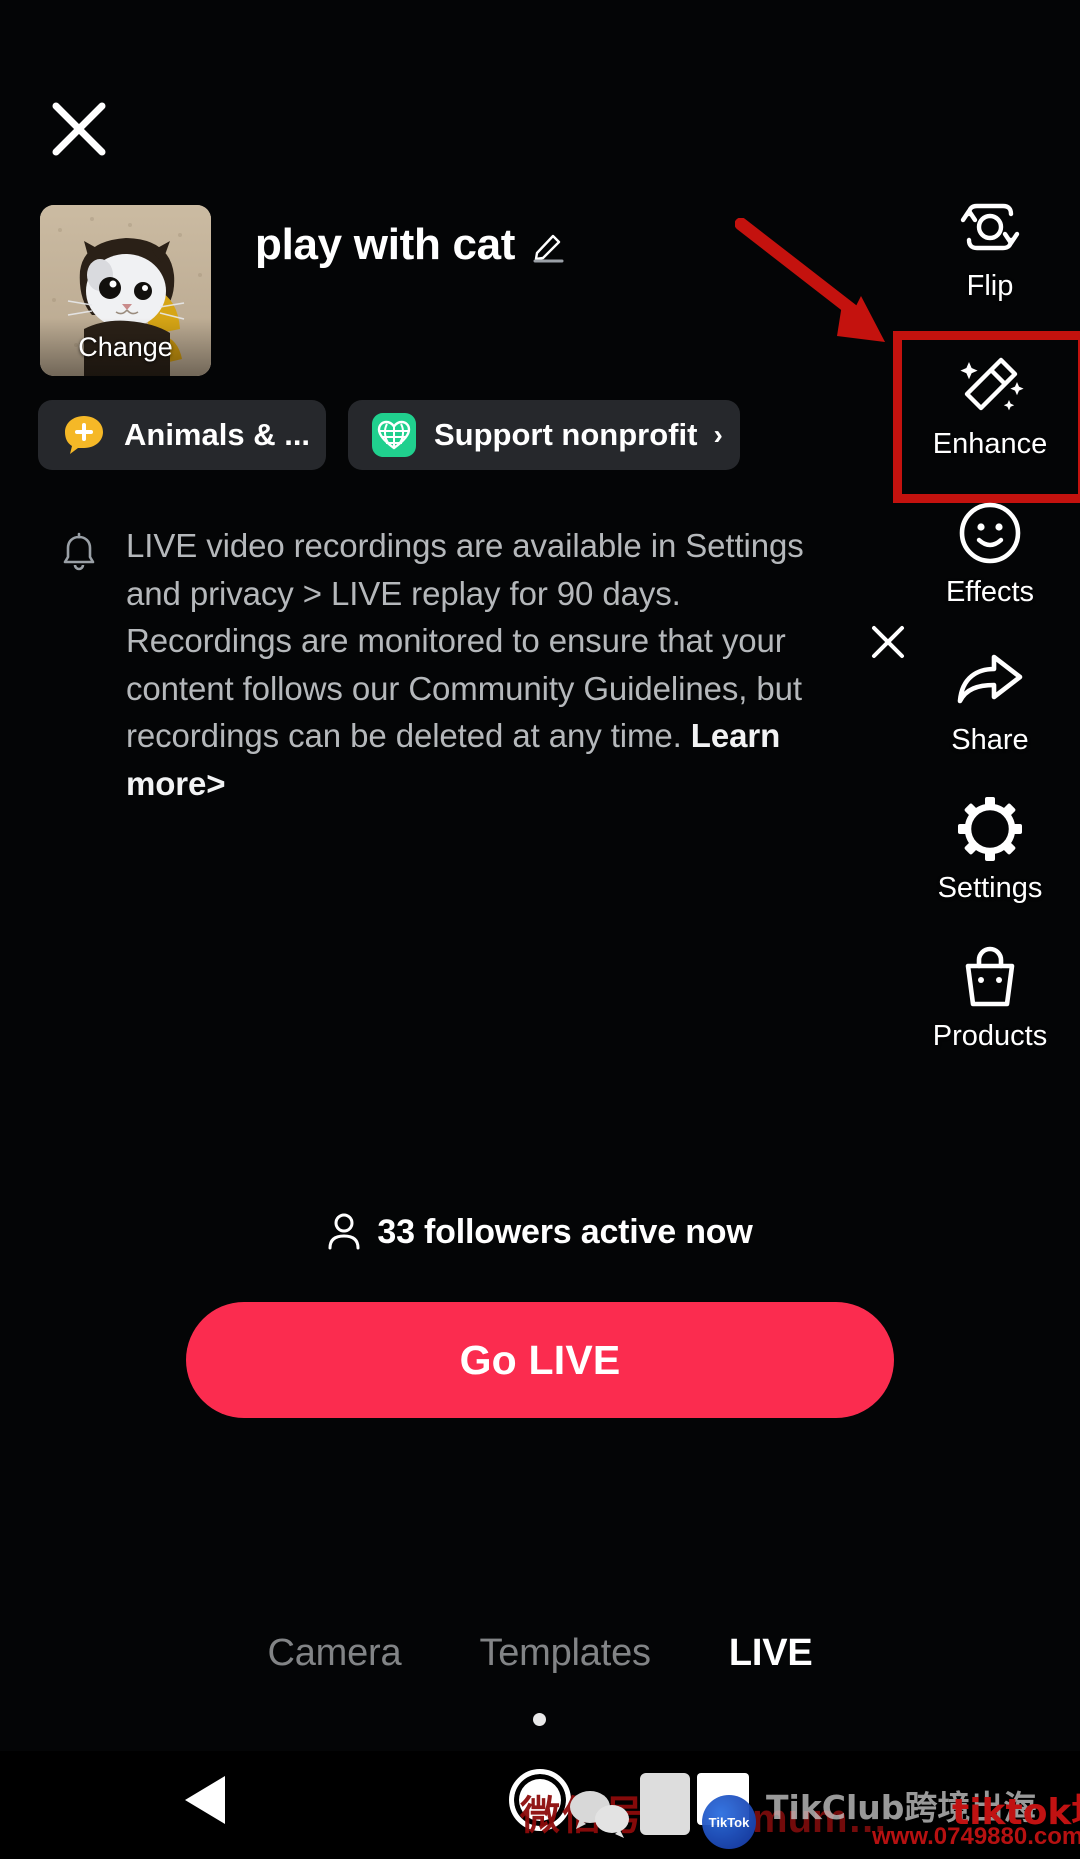 This screenshot has width=1080, height=1859. I want to click on rail-item-products: Products, so click(990, 1014).